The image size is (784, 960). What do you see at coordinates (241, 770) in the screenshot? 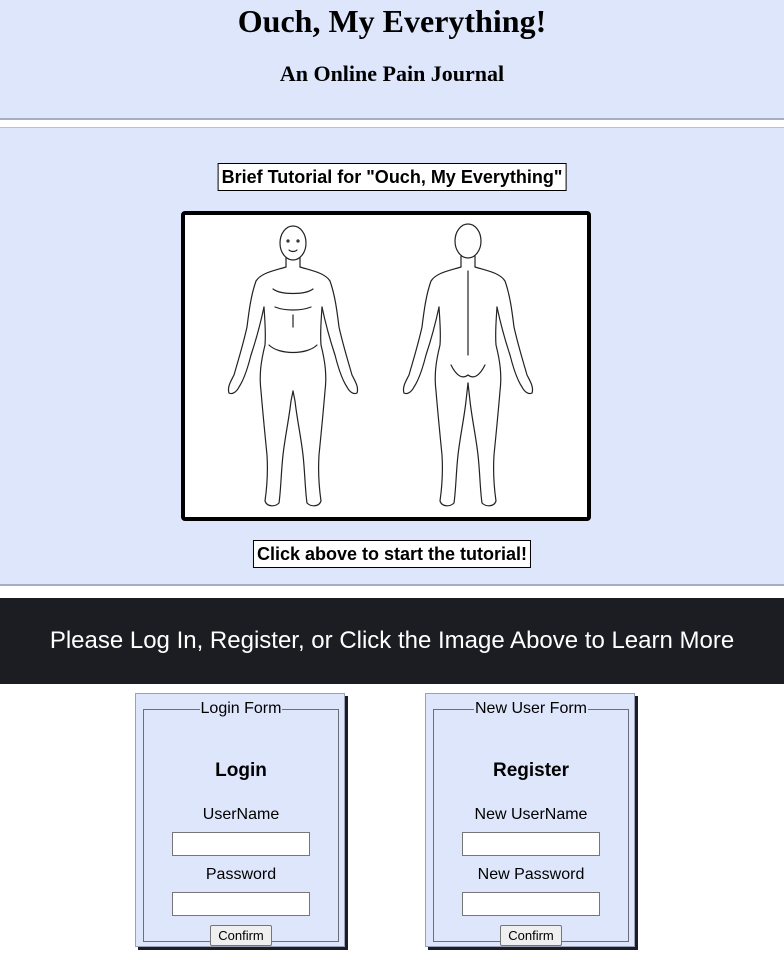
I see `login-heading: Login` at bounding box center [241, 770].